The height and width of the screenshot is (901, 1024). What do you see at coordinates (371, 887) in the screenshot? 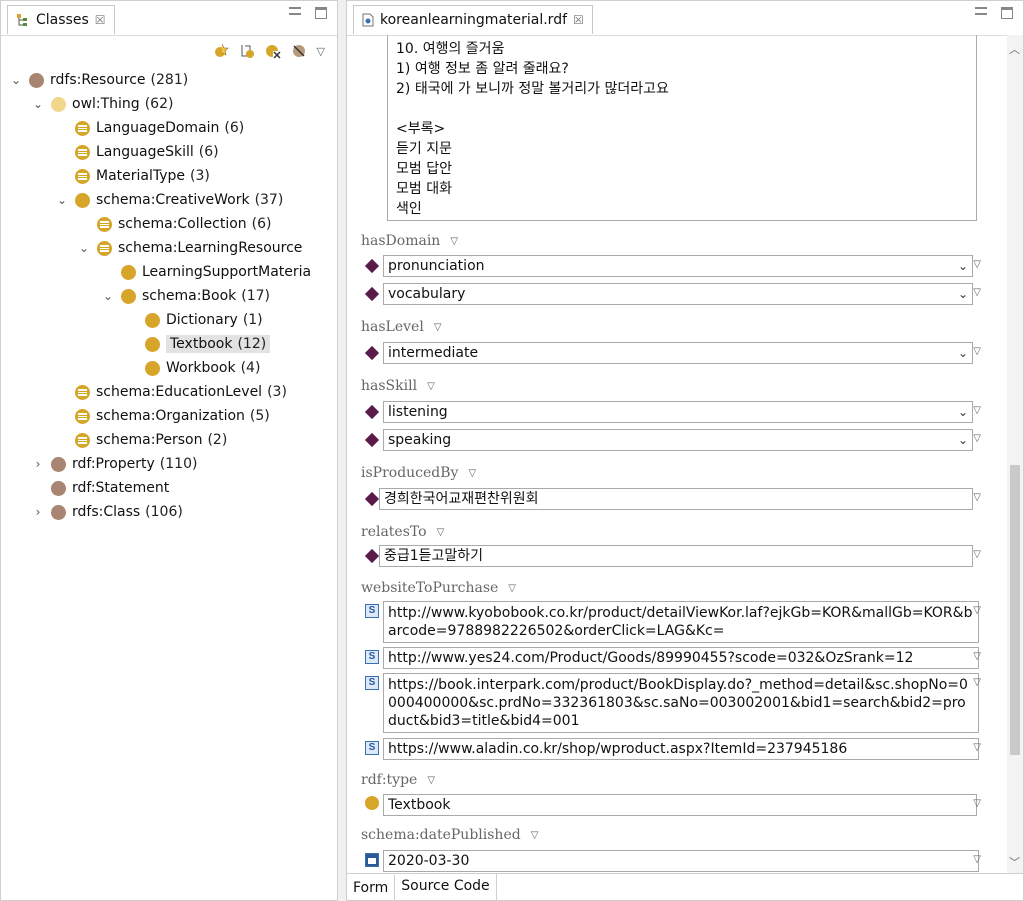
I see `tab-form: Form` at bounding box center [371, 887].